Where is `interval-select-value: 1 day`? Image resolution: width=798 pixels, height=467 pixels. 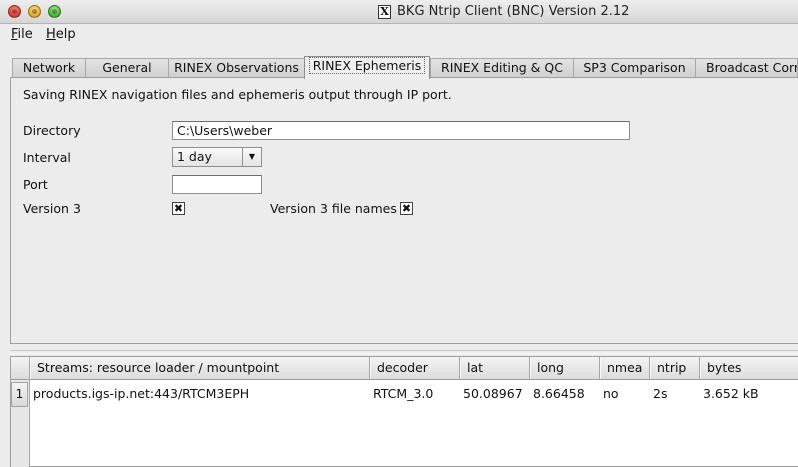 interval-select-value: 1 day is located at coordinates (194, 156).